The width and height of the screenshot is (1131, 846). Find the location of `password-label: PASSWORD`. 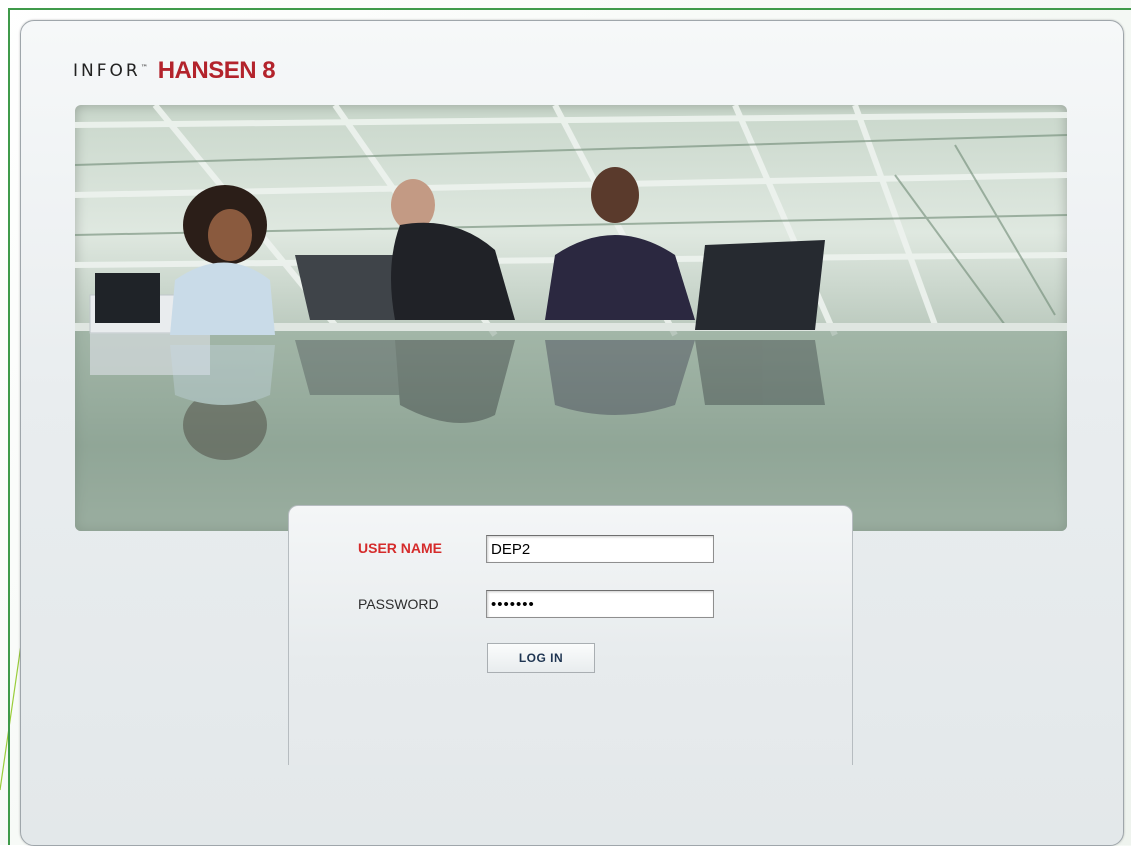

password-label: PASSWORD is located at coordinates (398, 604).